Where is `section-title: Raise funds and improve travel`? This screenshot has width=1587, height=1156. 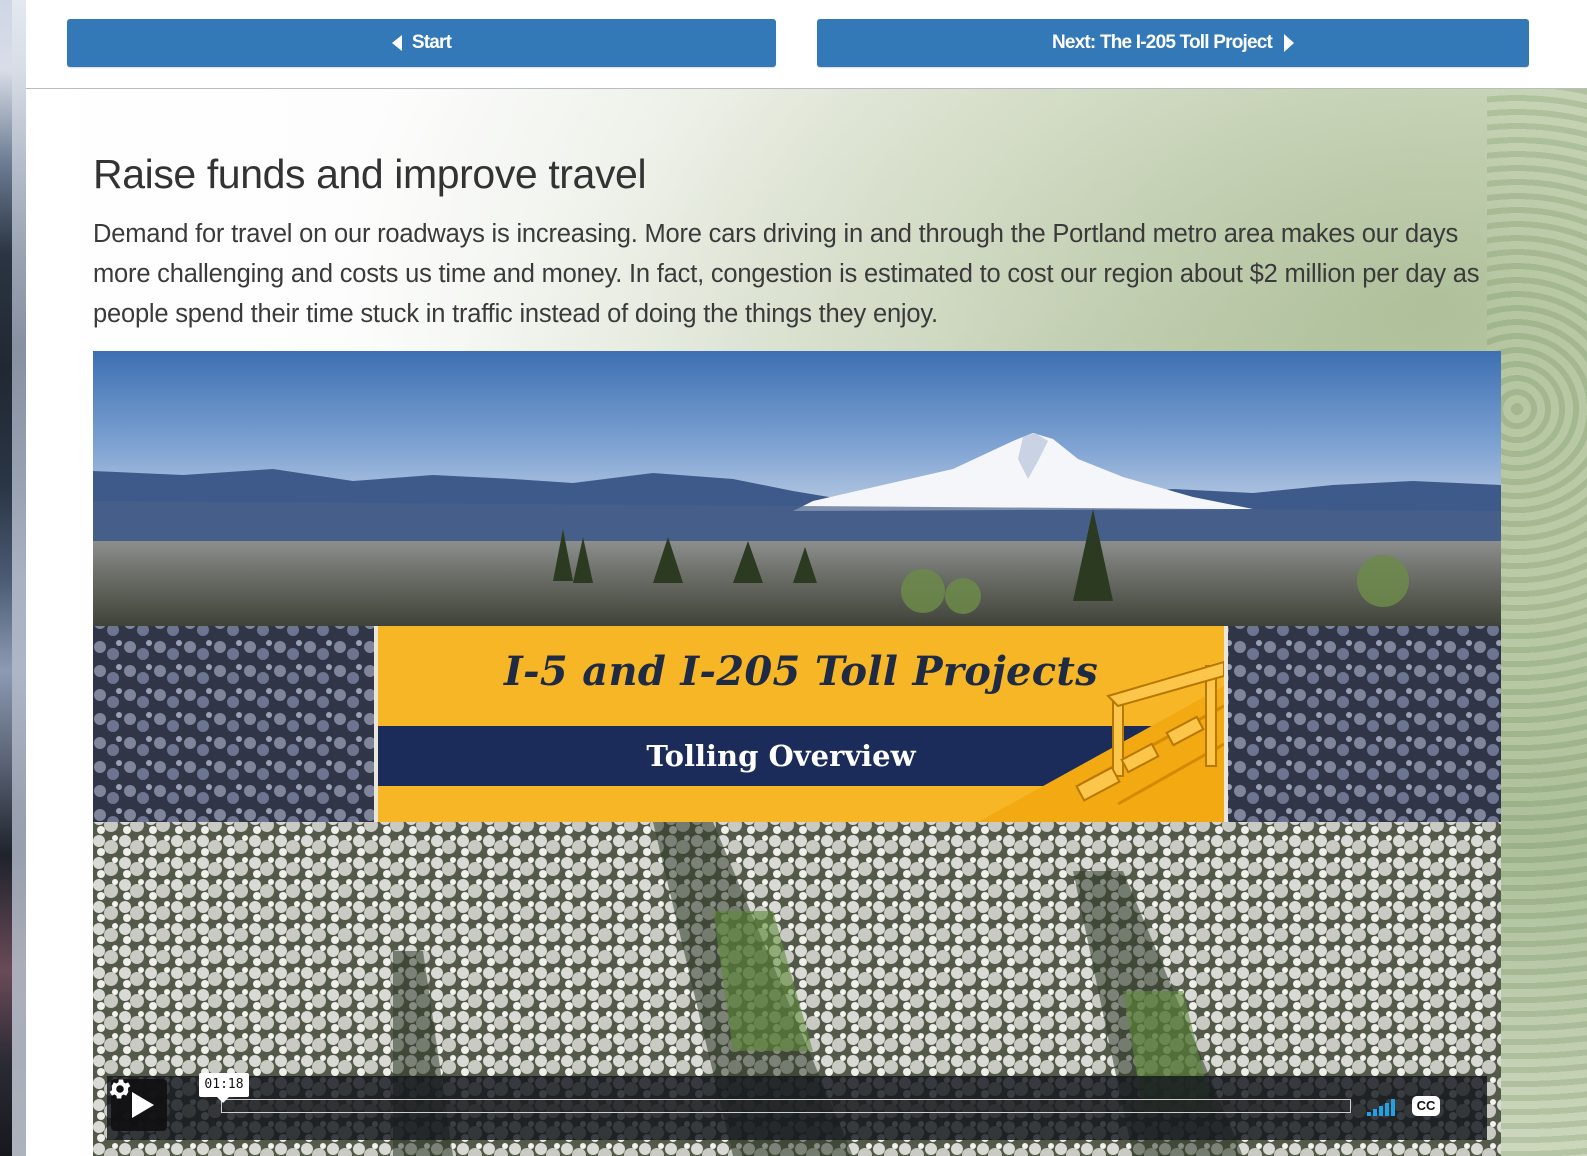
section-title: Raise funds and improve travel is located at coordinates (370, 174).